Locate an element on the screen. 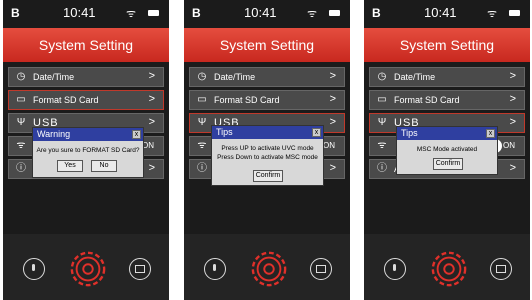  dialog-line-1: Press UP to activate UVC mode is located at coordinates (267, 148).